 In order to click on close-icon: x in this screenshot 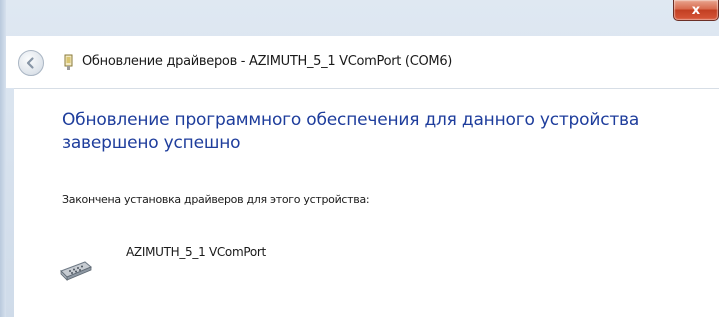, I will do `click(696, 10)`.